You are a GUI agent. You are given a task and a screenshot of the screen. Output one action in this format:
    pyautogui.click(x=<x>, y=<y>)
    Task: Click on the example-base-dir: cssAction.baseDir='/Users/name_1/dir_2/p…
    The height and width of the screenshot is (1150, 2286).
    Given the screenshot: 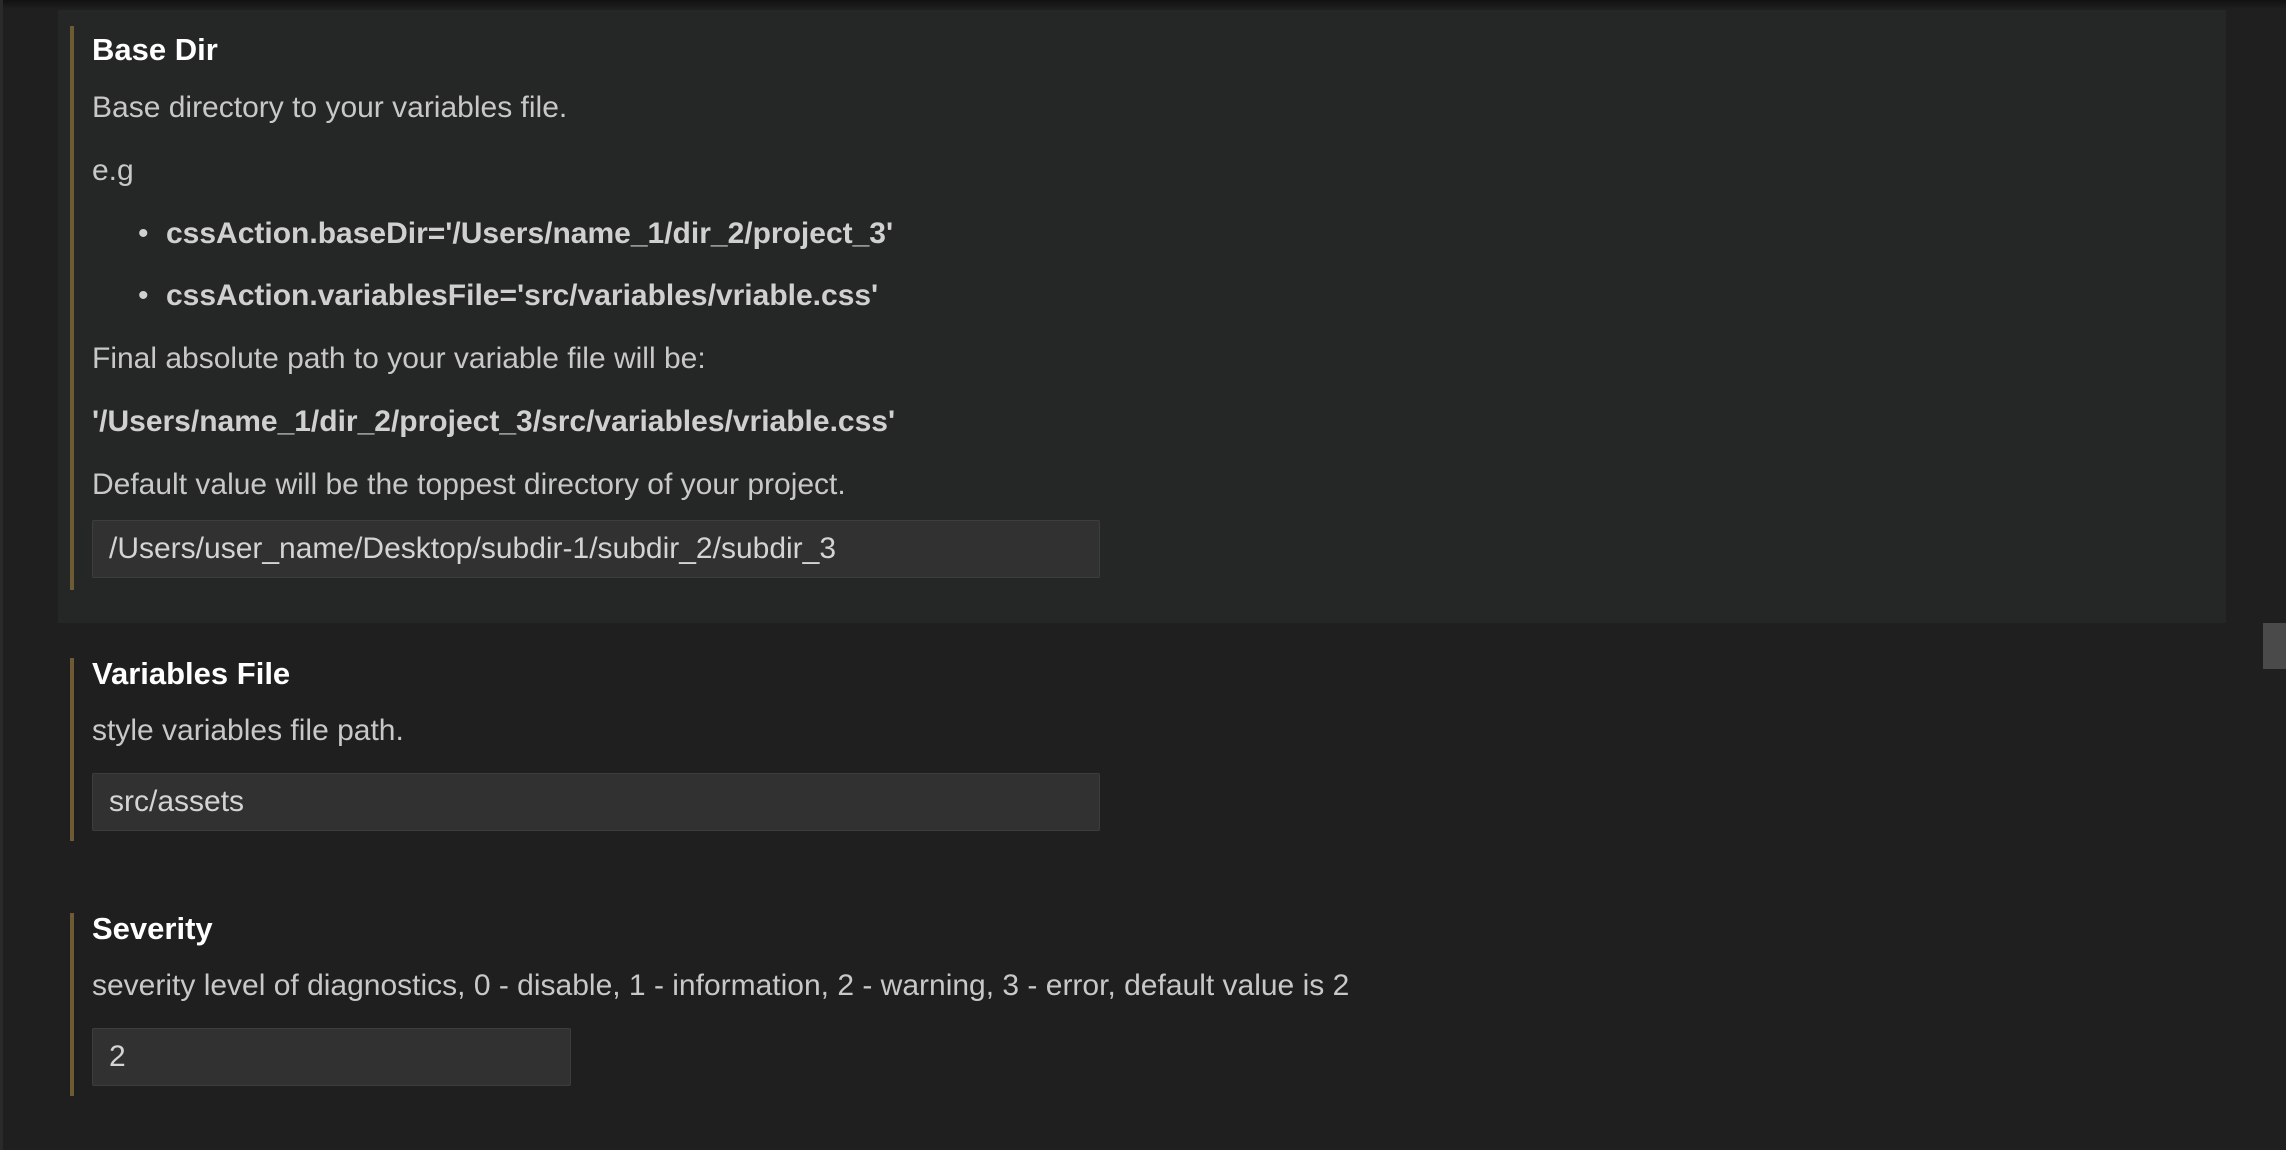 What is the action you would take?
    pyautogui.click(x=515, y=234)
    